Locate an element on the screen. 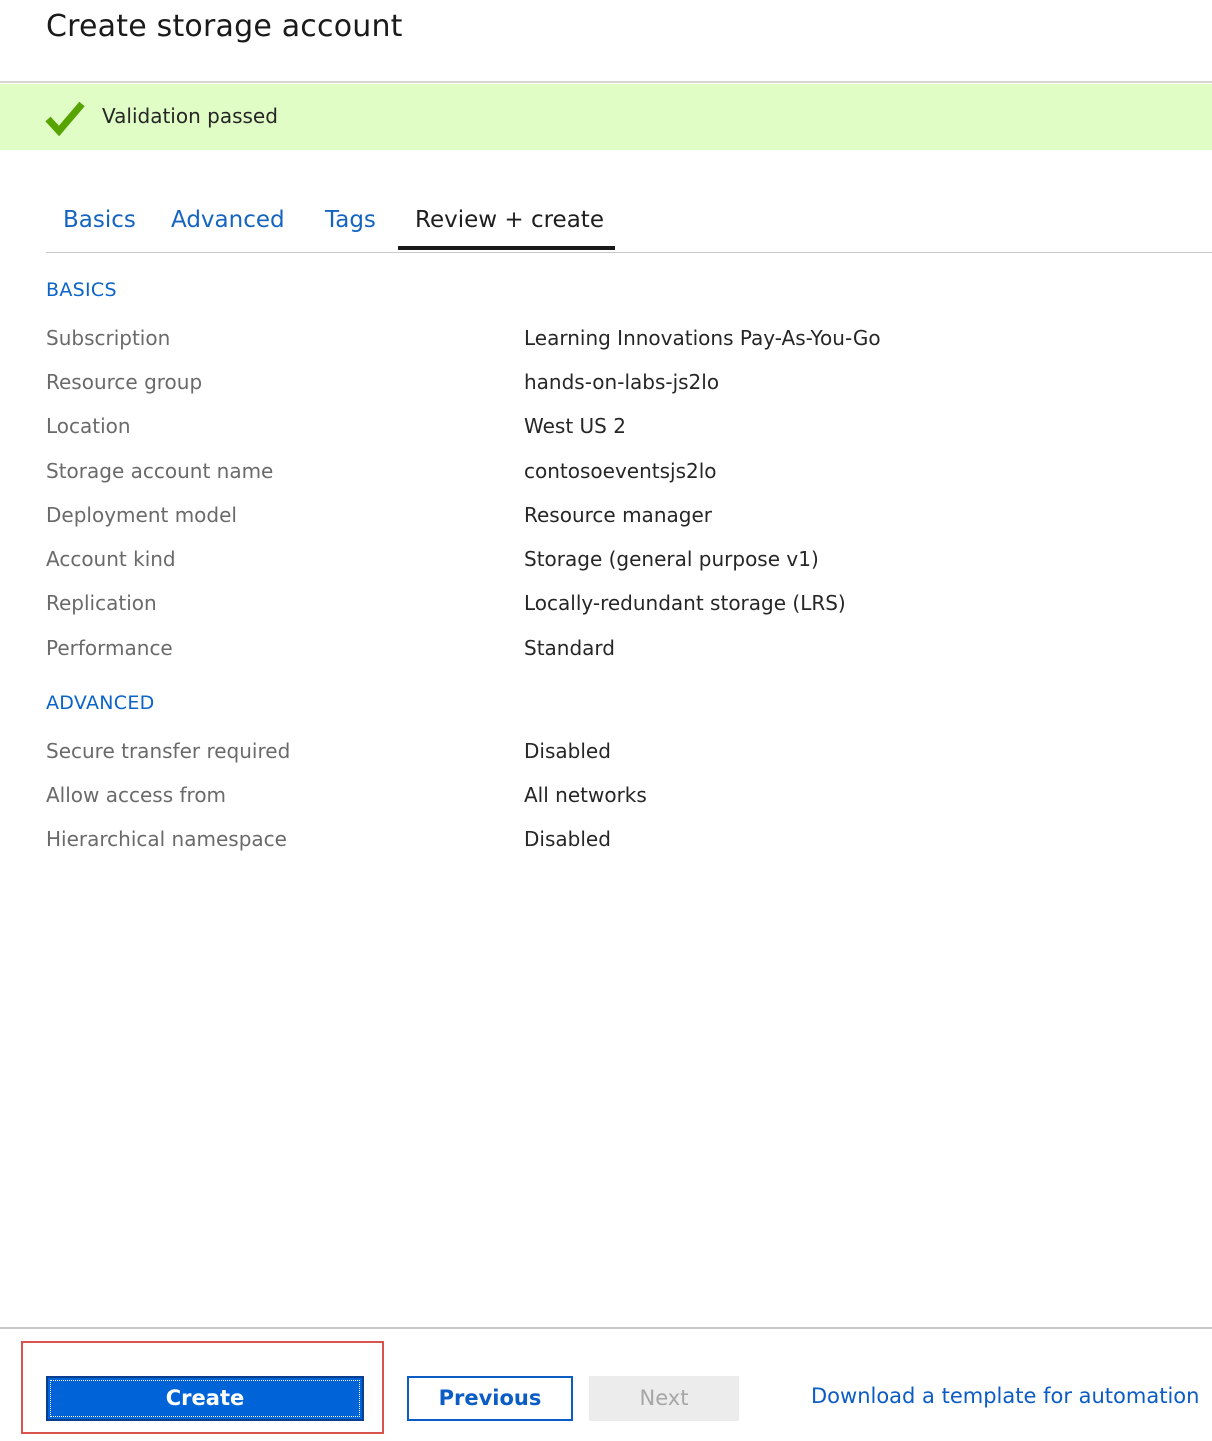 The width and height of the screenshot is (1212, 1441). download-template-link: Download a template for automation is located at coordinates (1005, 1396).